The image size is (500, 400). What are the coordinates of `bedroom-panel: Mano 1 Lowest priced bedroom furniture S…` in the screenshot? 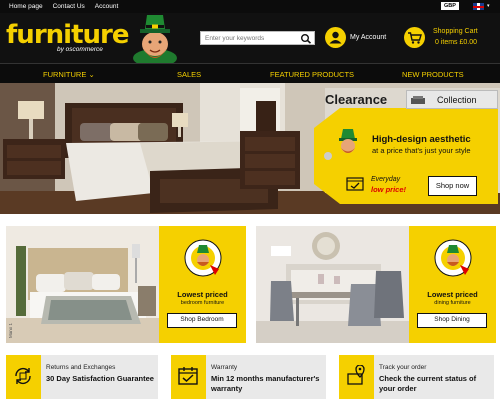 It's located at (126, 284).